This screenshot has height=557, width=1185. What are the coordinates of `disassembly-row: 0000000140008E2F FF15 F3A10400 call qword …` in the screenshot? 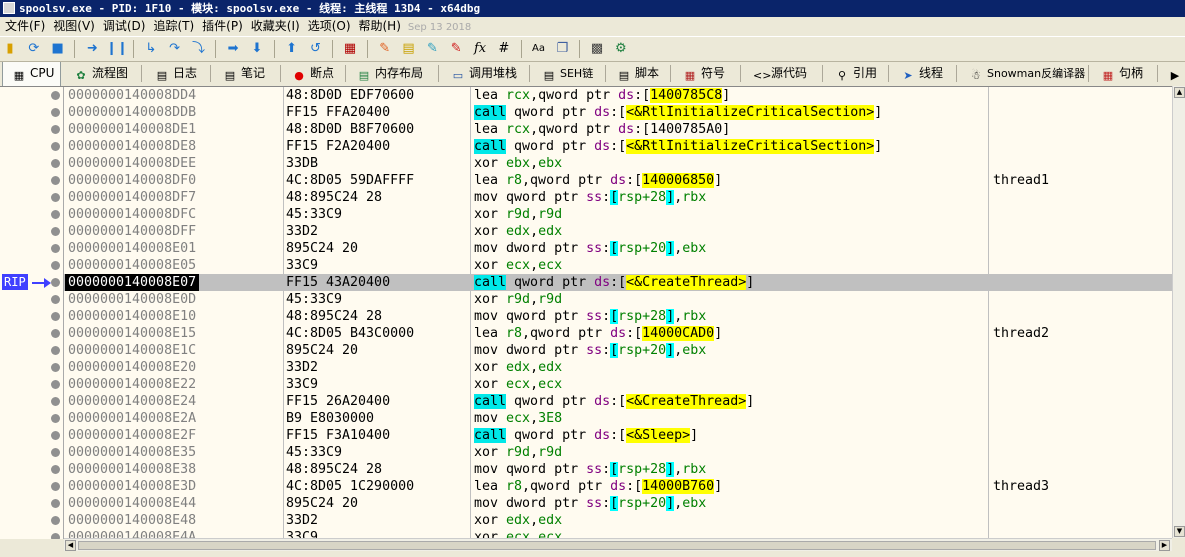 It's located at (618, 435).